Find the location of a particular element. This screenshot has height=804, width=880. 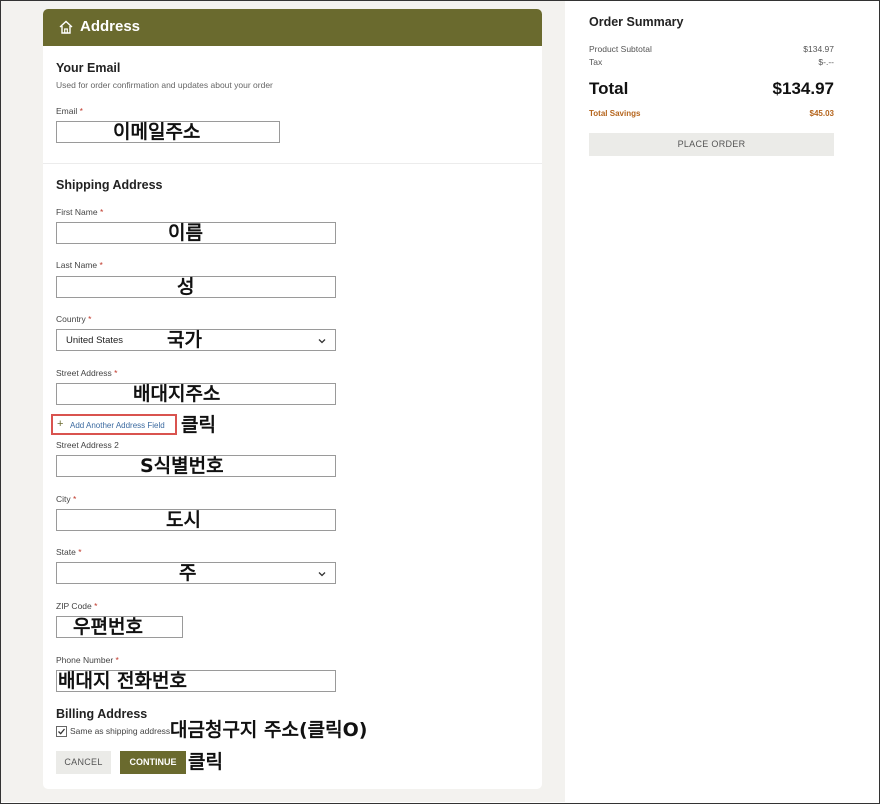

continue-annotation: 클릭 is located at coordinates (205, 762).